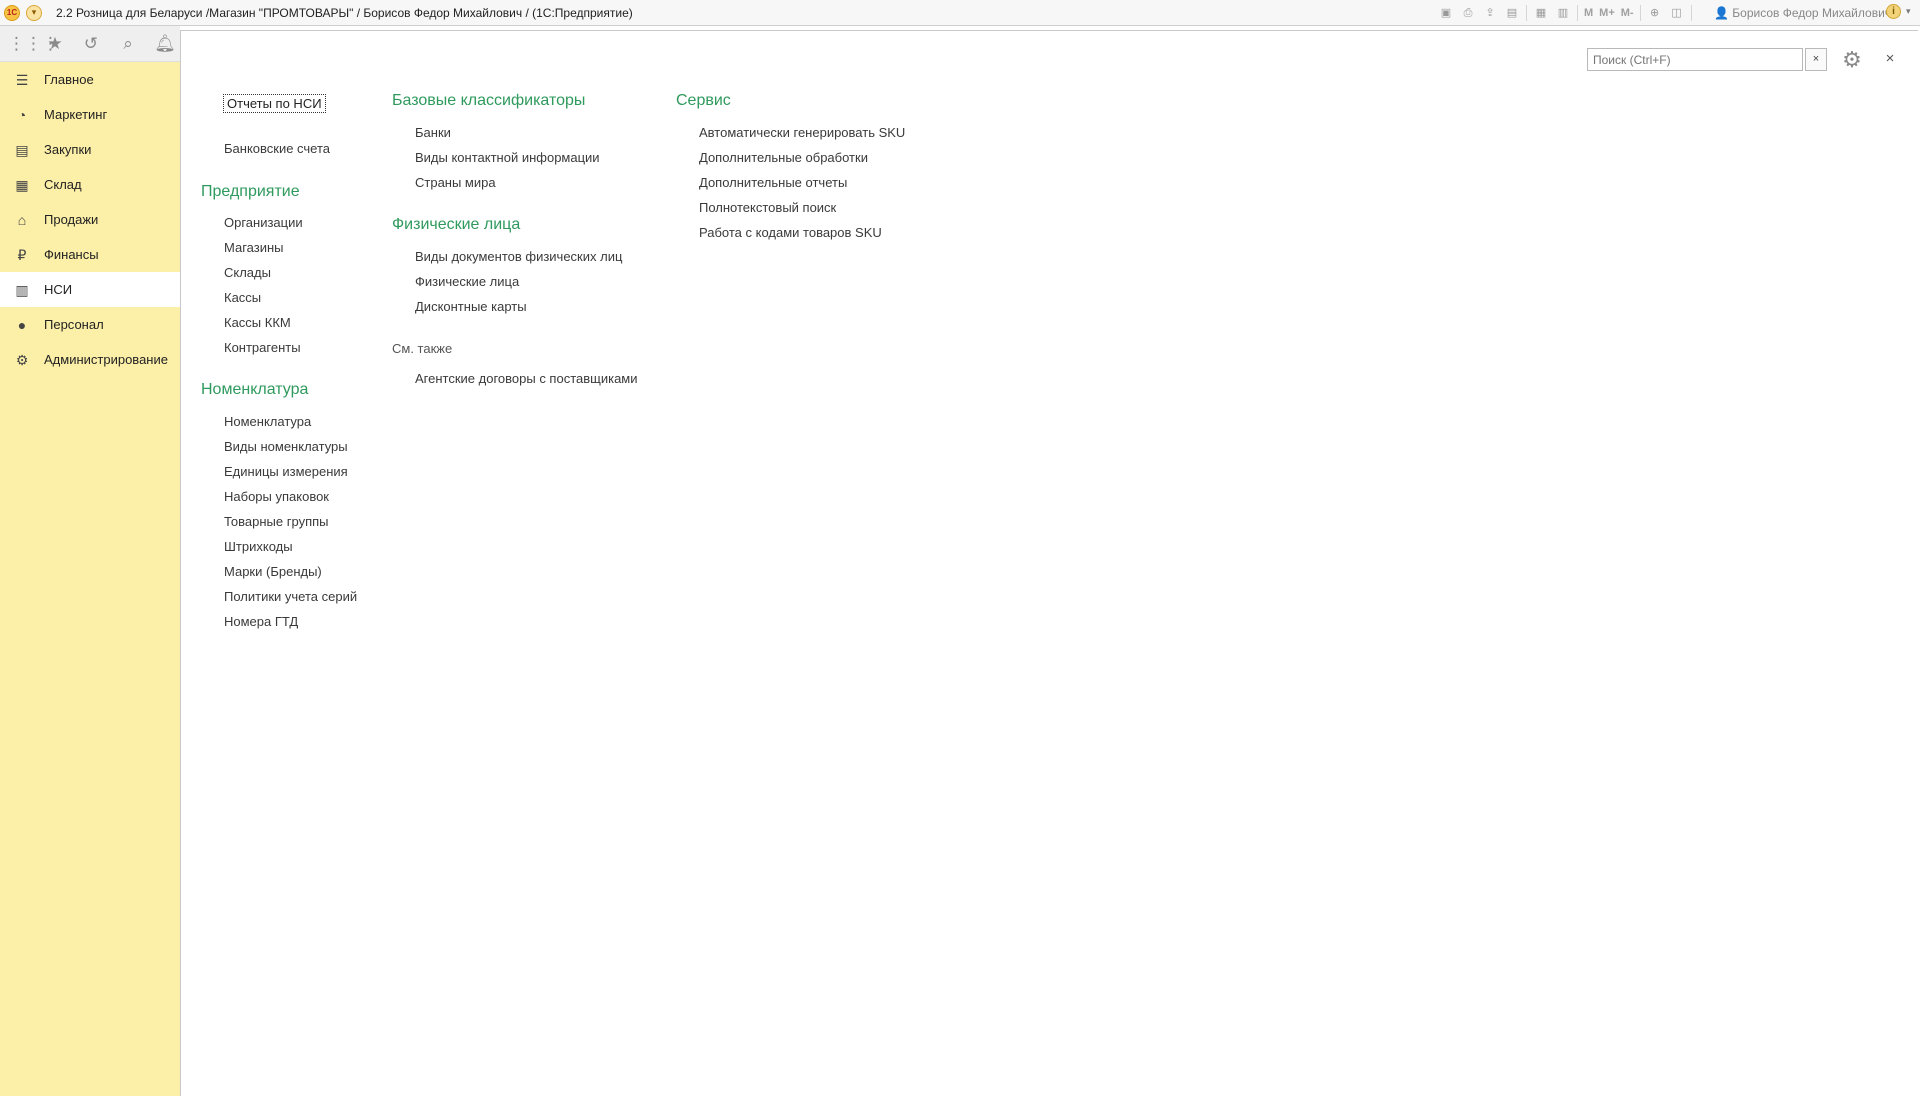 This screenshot has width=1920, height=1096. I want to click on sidebar-item-label: Продажи, so click(71, 219).